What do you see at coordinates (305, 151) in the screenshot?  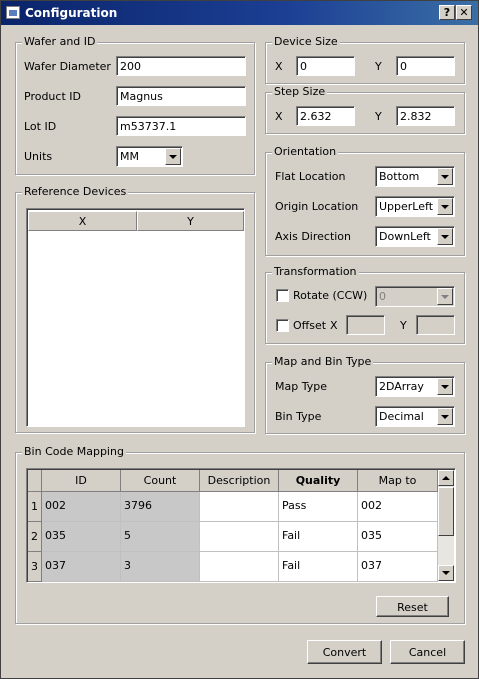 I see `group-title: Orientation` at bounding box center [305, 151].